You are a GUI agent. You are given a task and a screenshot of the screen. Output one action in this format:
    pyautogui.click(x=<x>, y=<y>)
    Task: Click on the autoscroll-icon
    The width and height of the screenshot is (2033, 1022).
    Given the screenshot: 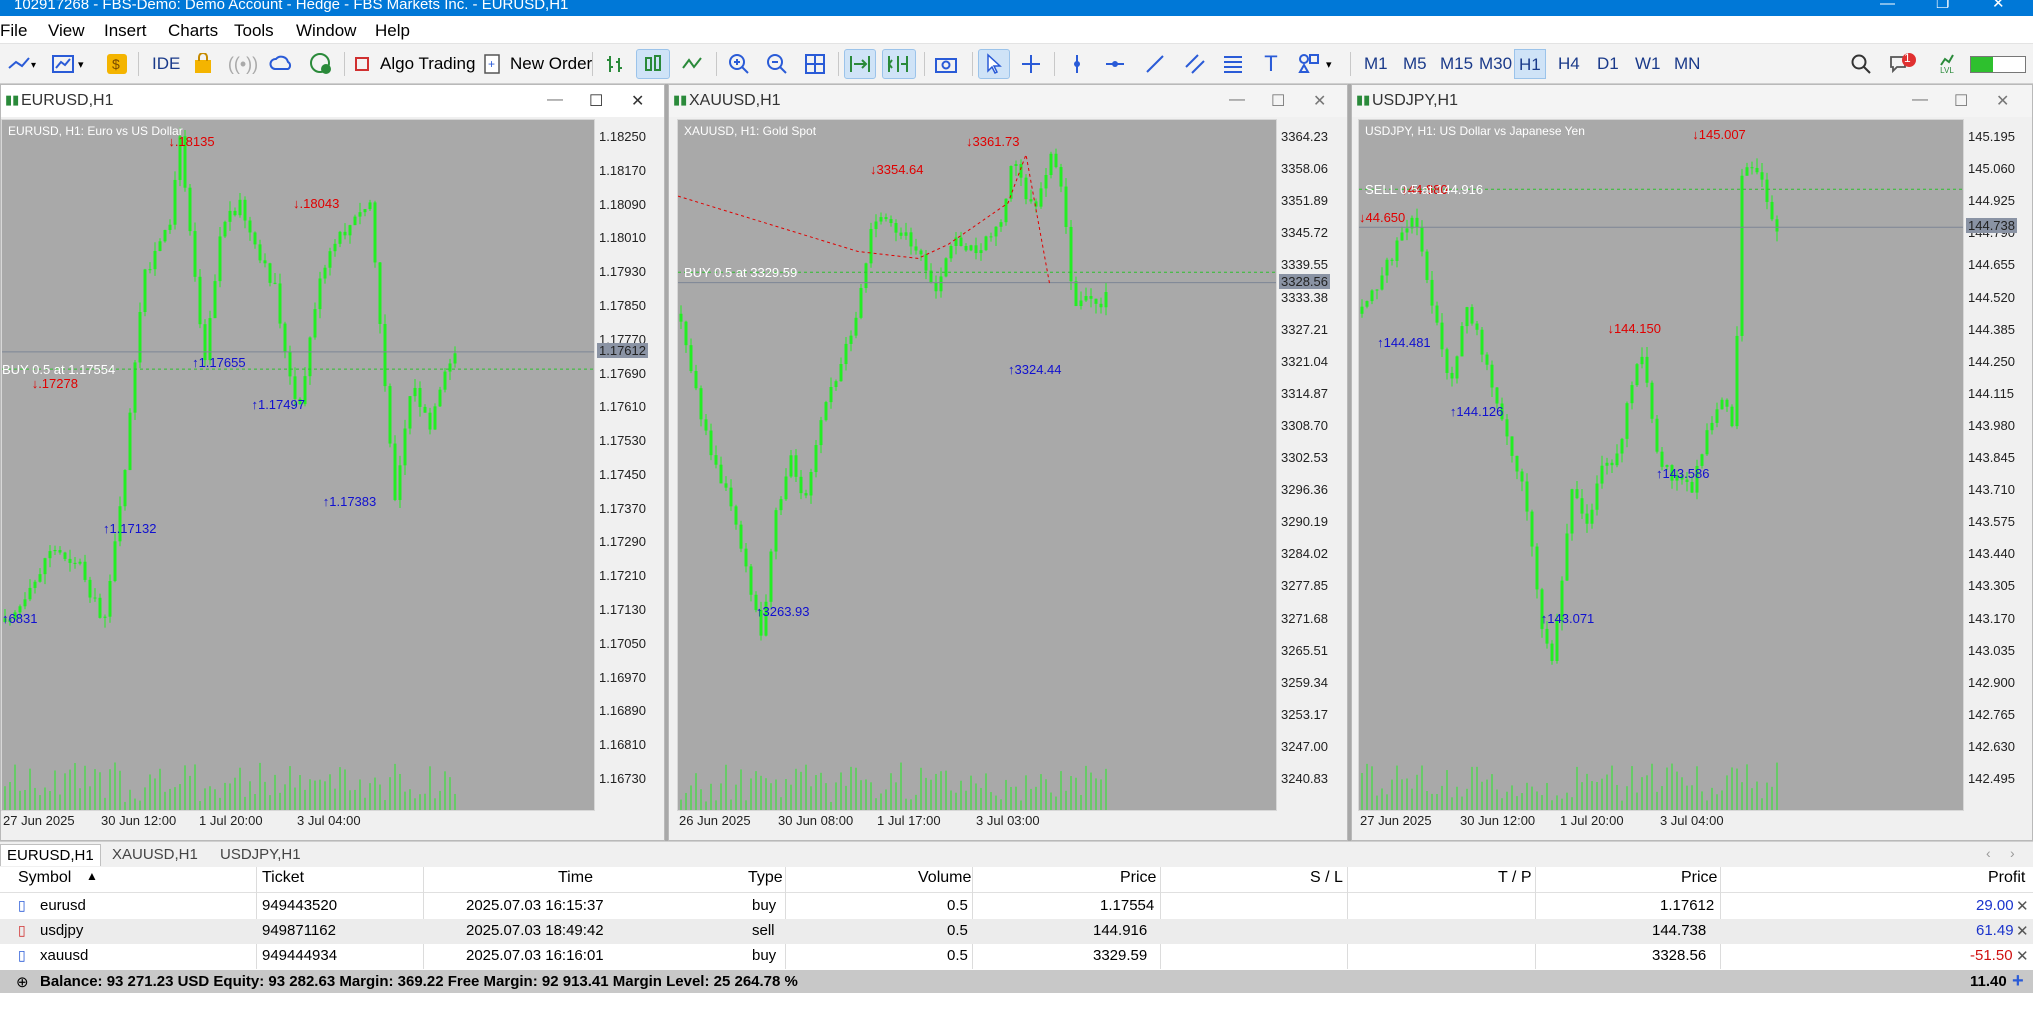 What is the action you would take?
    pyautogui.click(x=860, y=64)
    